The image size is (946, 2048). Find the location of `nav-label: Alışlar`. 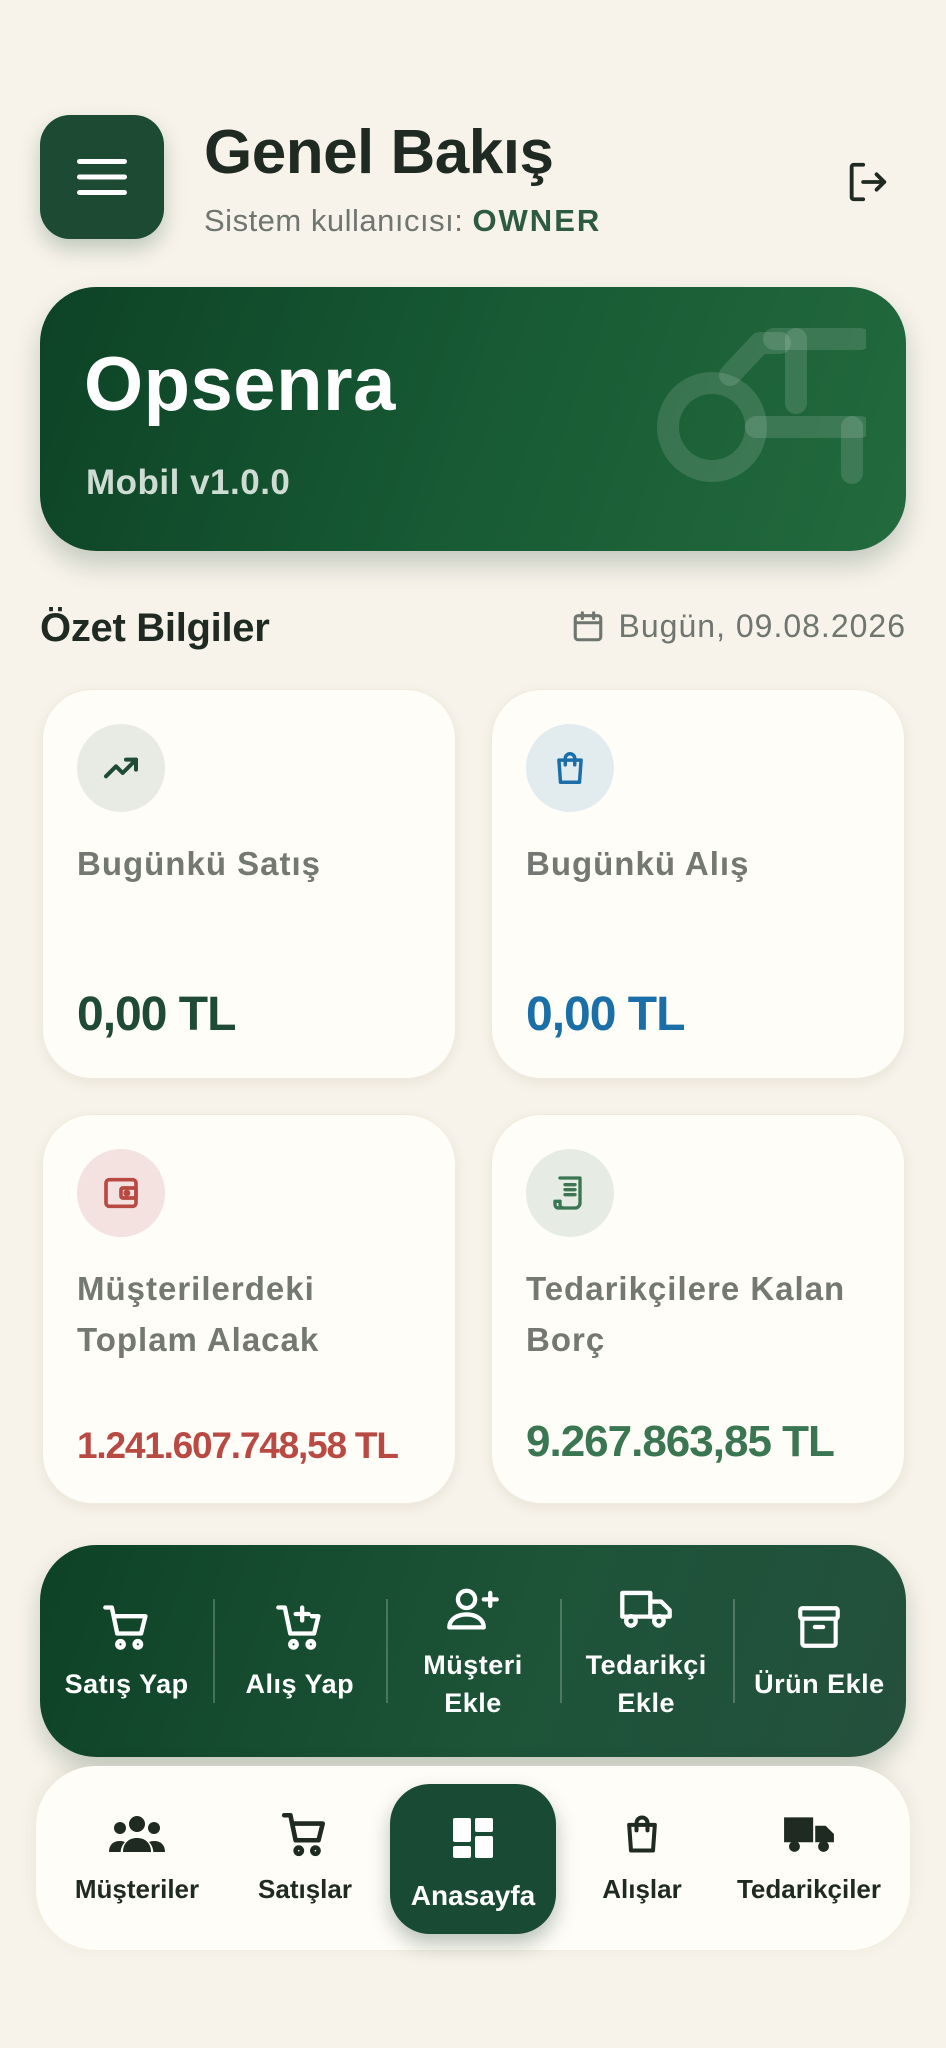

nav-label: Alışlar is located at coordinates (642, 1889).